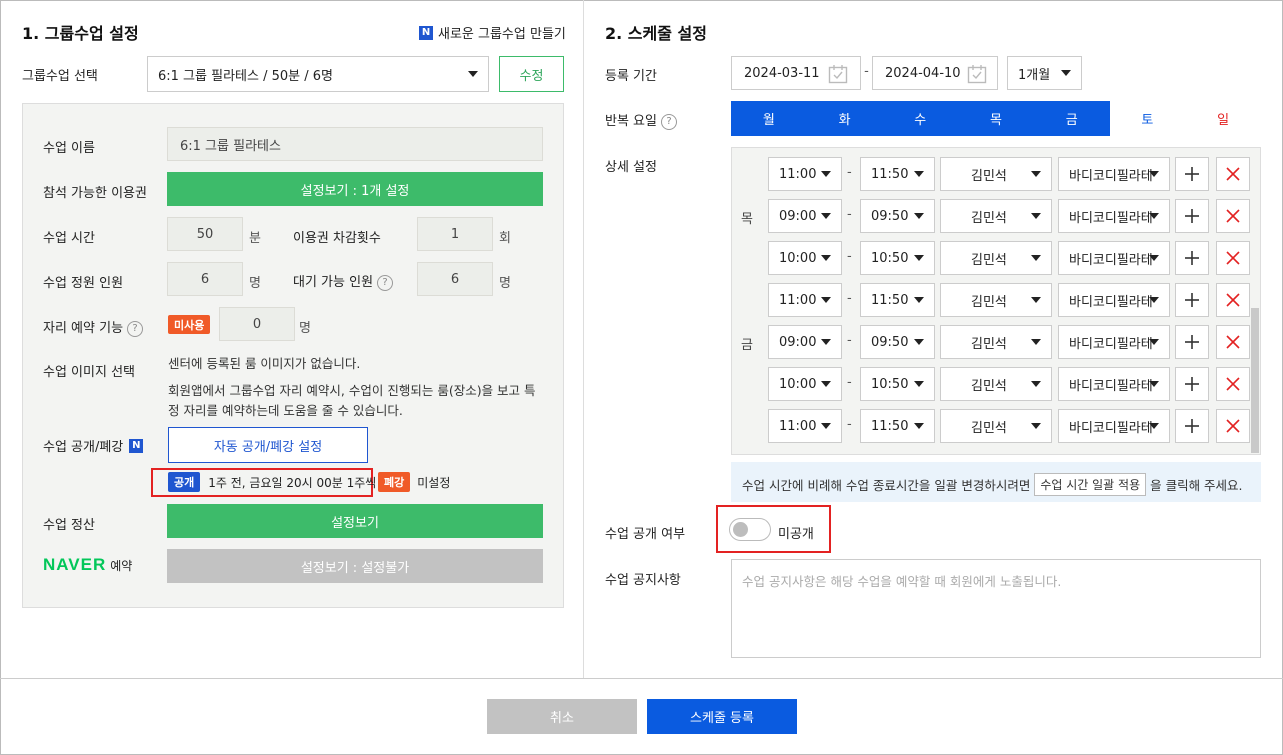 The image size is (1283, 755). What do you see at coordinates (996, 118) in the screenshot?
I see `weekday-3: 목` at bounding box center [996, 118].